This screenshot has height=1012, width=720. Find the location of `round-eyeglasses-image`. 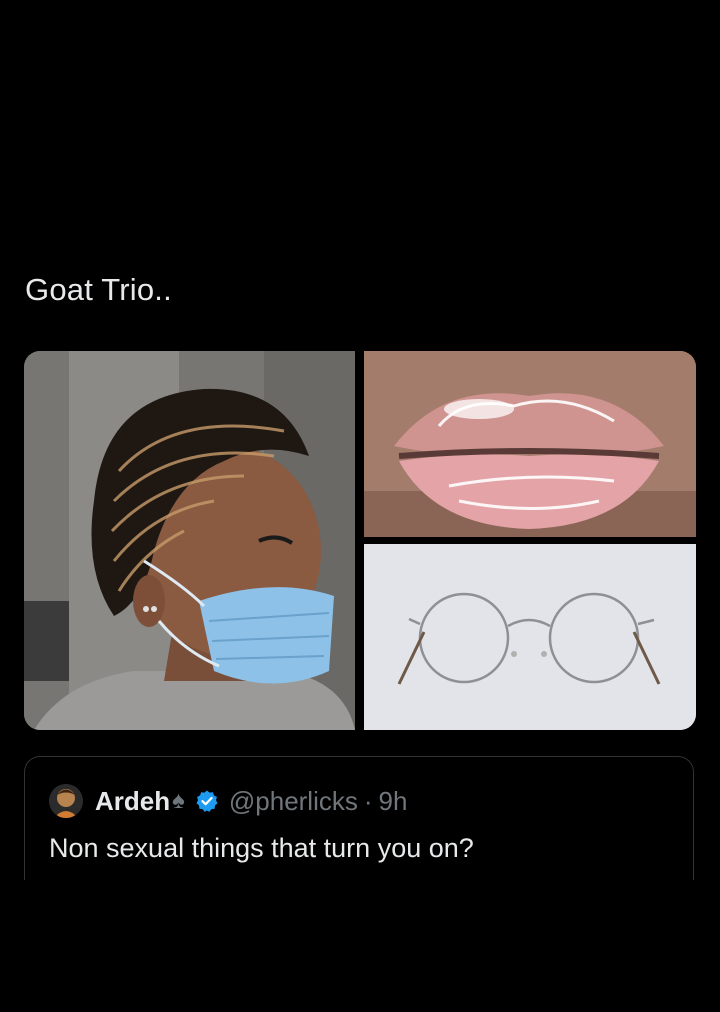

round-eyeglasses-image is located at coordinates (530, 637).